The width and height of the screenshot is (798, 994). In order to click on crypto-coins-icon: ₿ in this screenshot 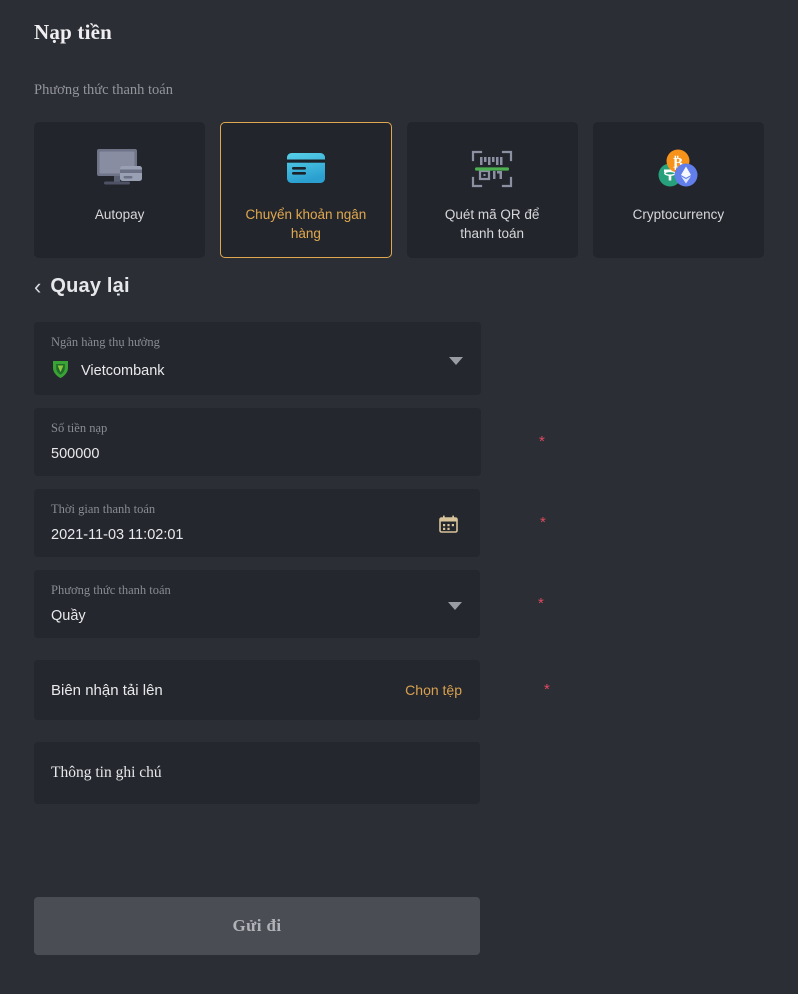, I will do `click(678, 169)`.